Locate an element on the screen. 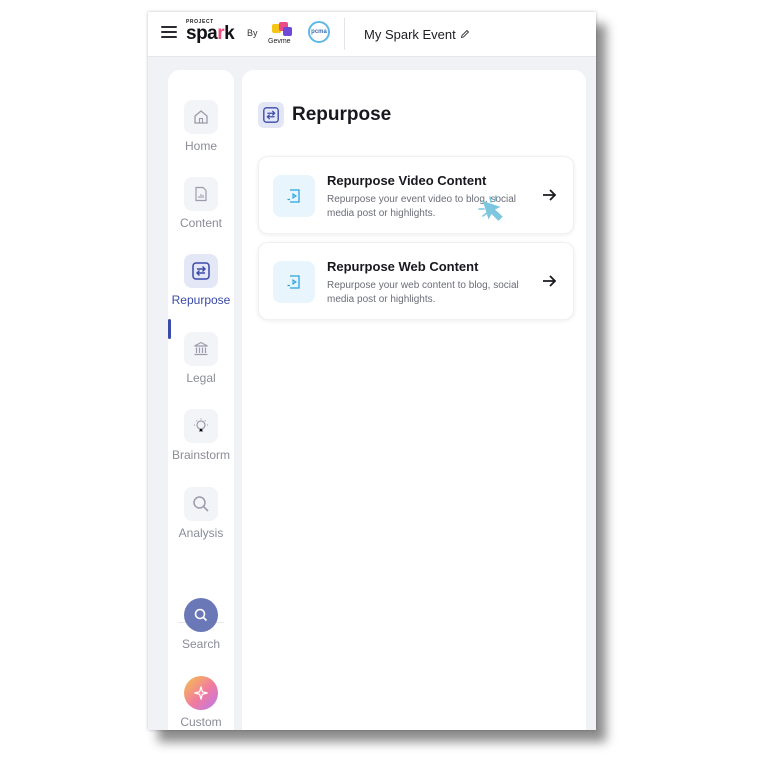 The image size is (768, 768). gevme-logo: Gevme is located at coordinates (283, 35).